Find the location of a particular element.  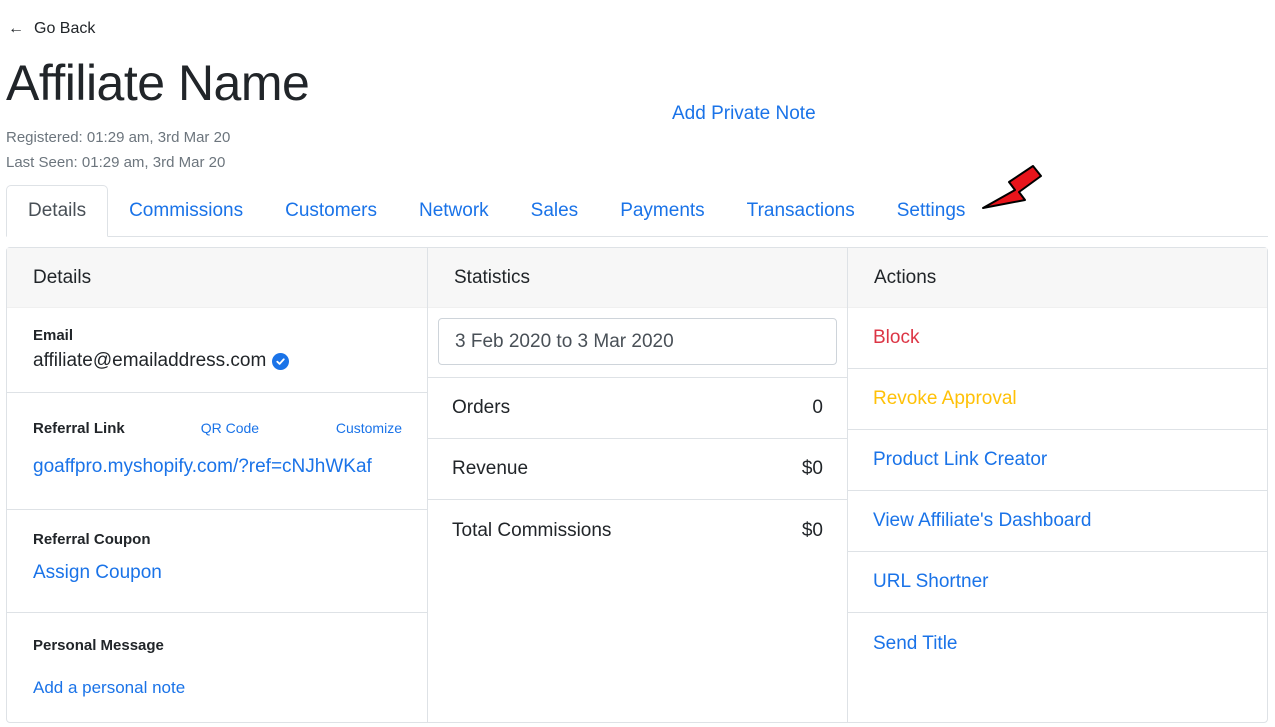

last-seen-date: Last Seen: 01:29 am, 3rd Mar 20 is located at coordinates (116, 162).